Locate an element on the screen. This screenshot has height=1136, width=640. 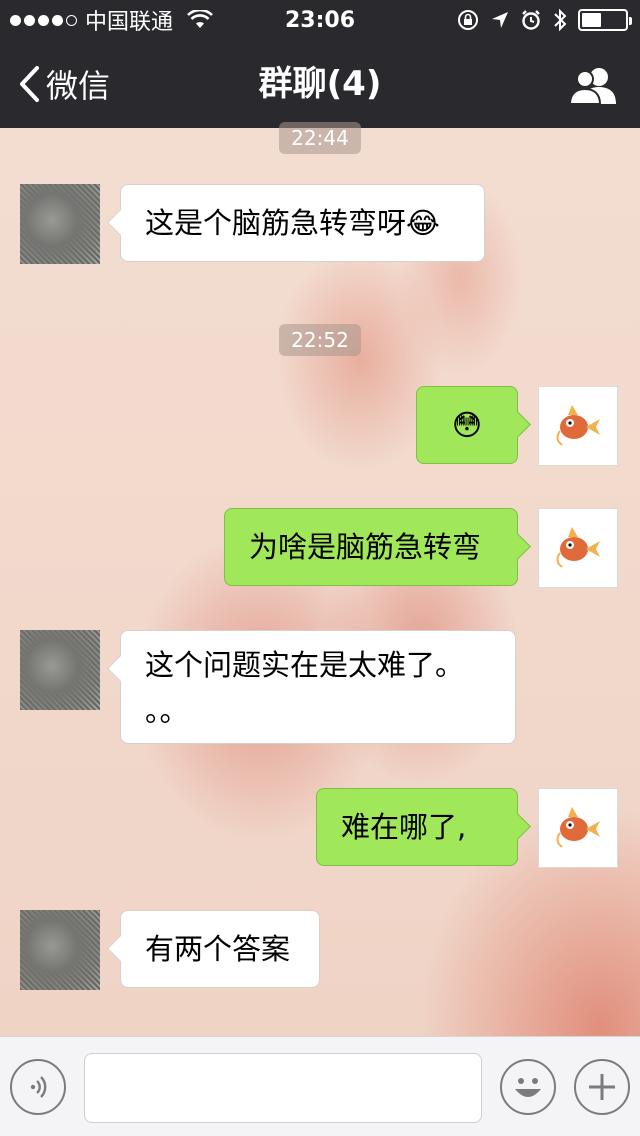
plus-icon is located at coordinates (602, 1087).